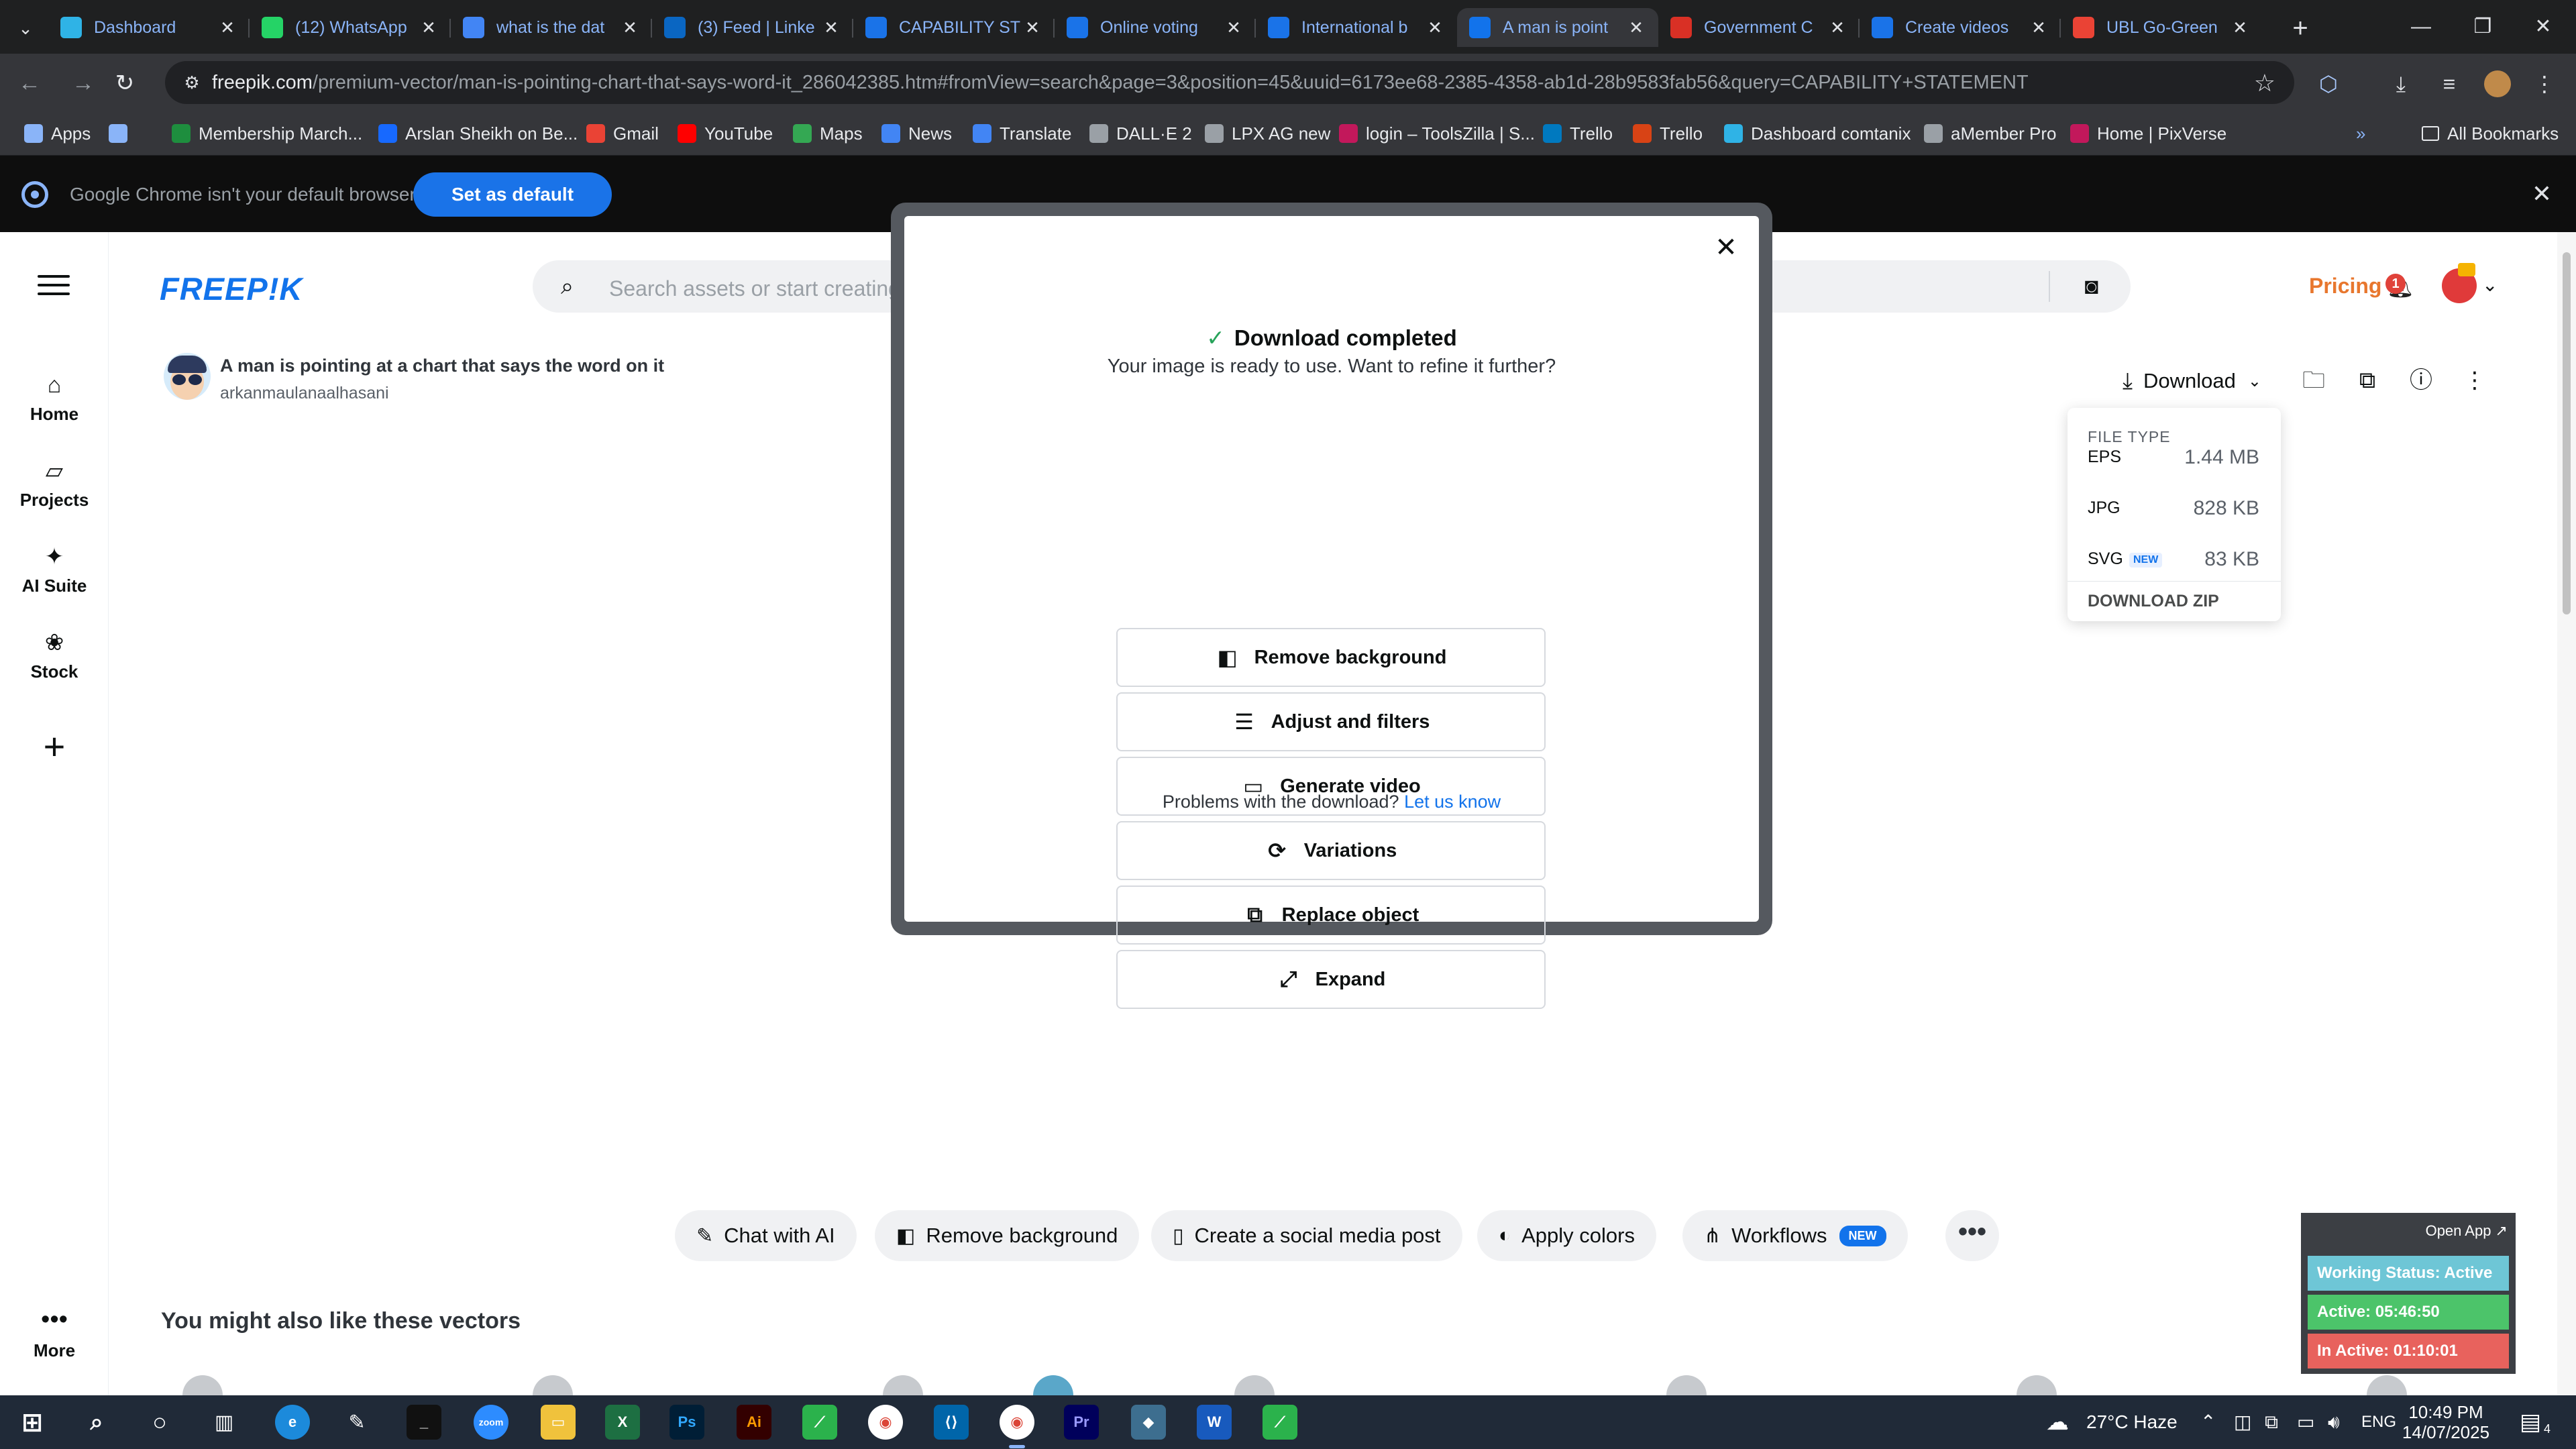 Image resolution: width=2576 pixels, height=1449 pixels. Describe the element at coordinates (819, 1422) in the screenshot. I see `green-app-icon: ⟋` at that location.